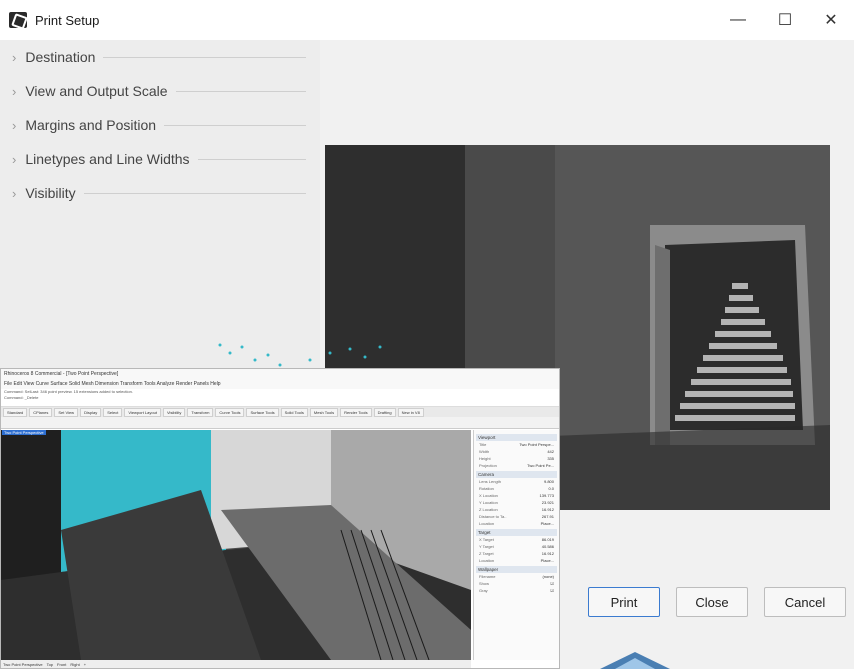  Describe the element at coordinates (410, 412) in the screenshot. I see `toolbar-tab: New in V8` at that location.